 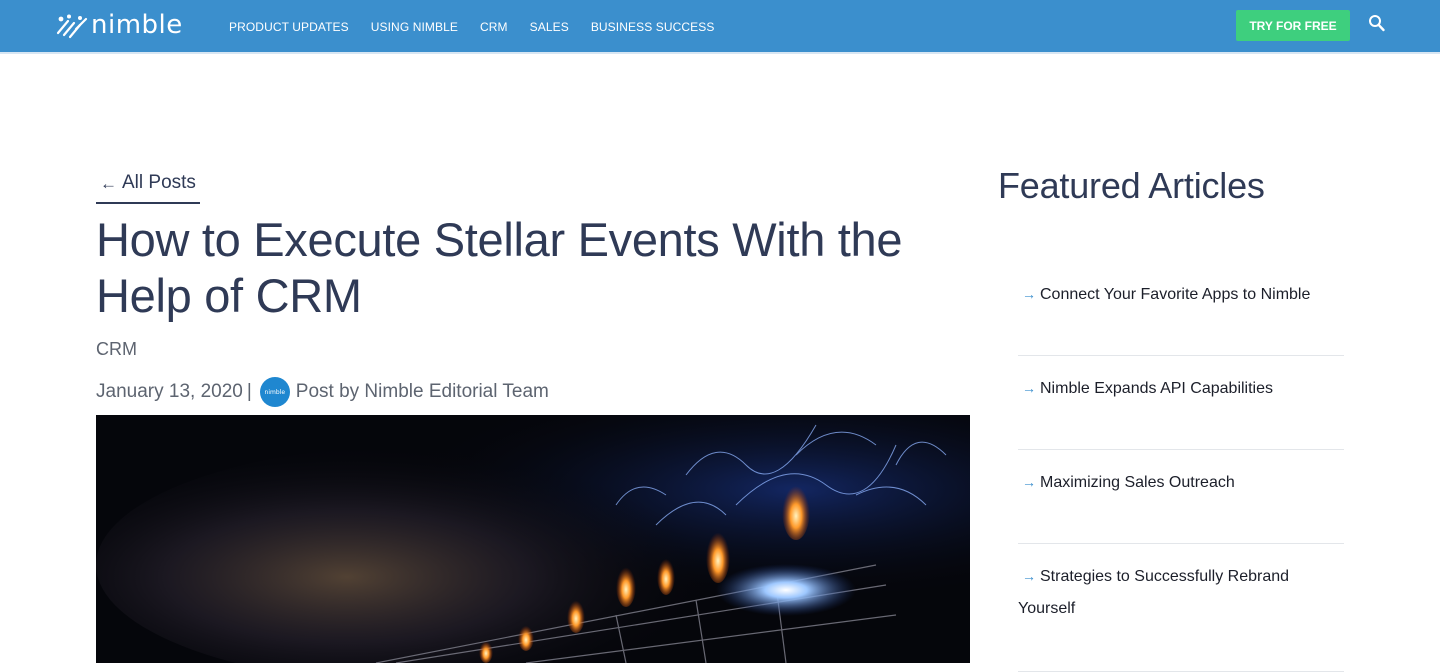 I want to click on search-icon, so click(x=1377, y=23).